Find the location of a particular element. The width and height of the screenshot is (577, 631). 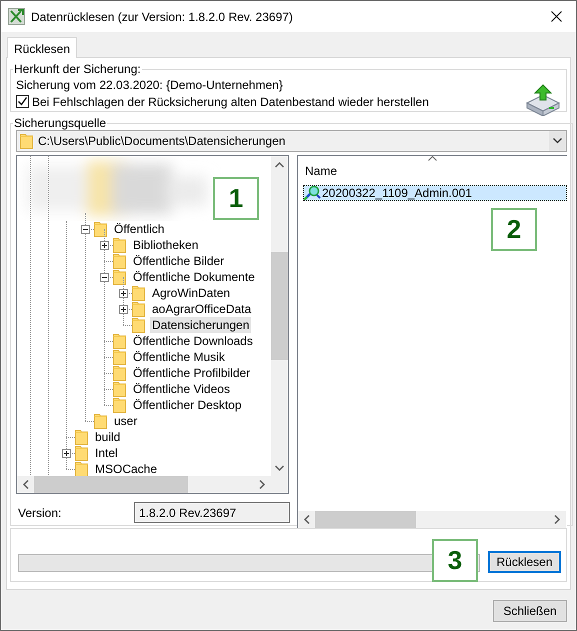

backup-info: Sicherung vom 22.03.2020: {Demo-Unternehmen} is located at coordinates (150, 85).